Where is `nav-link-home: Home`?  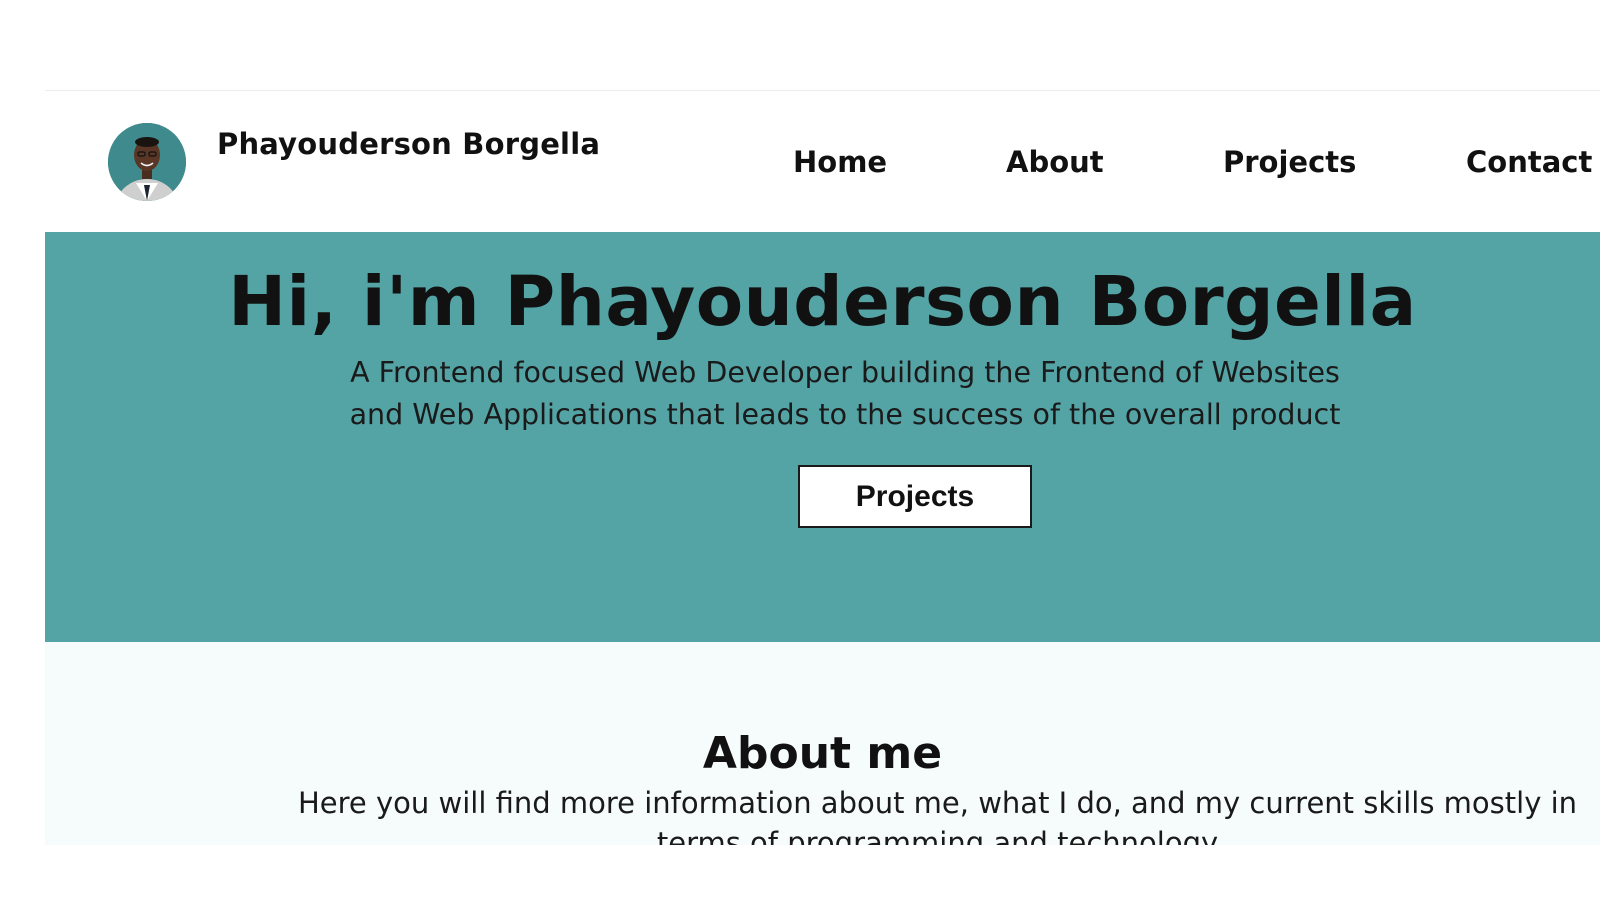 nav-link-home: Home is located at coordinates (840, 162).